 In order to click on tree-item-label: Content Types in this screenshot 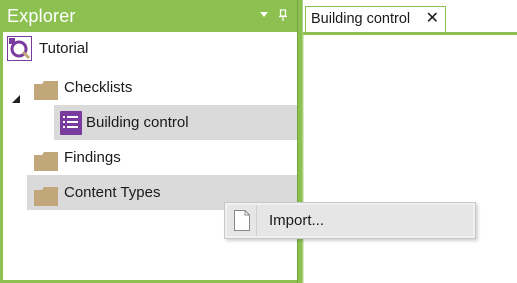, I will do `click(112, 192)`.